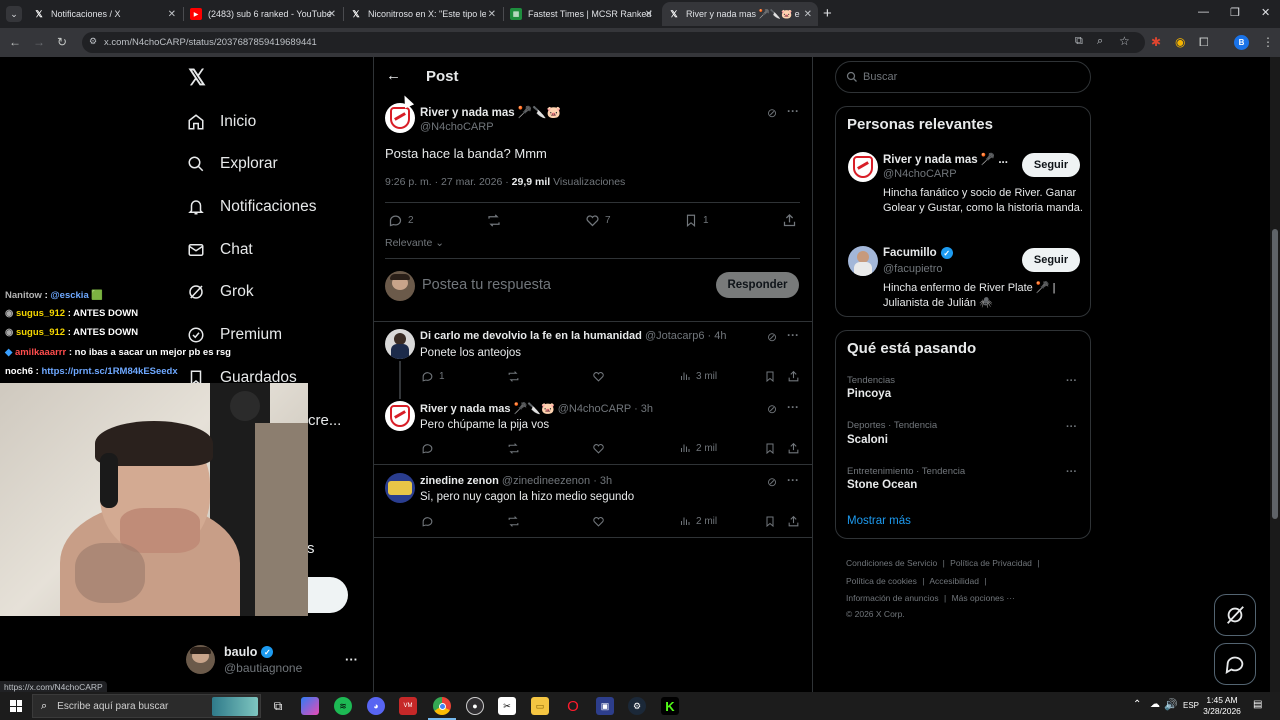  What do you see at coordinates (16, 706) in the screenshot?
I see `windows-start-icon` at bounding box center [16, 706].